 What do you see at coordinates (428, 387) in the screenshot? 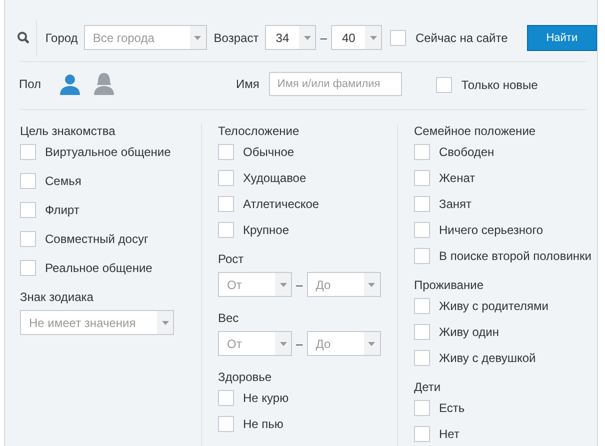
I see `section-title: Дети` at bounding box center [428, 387].